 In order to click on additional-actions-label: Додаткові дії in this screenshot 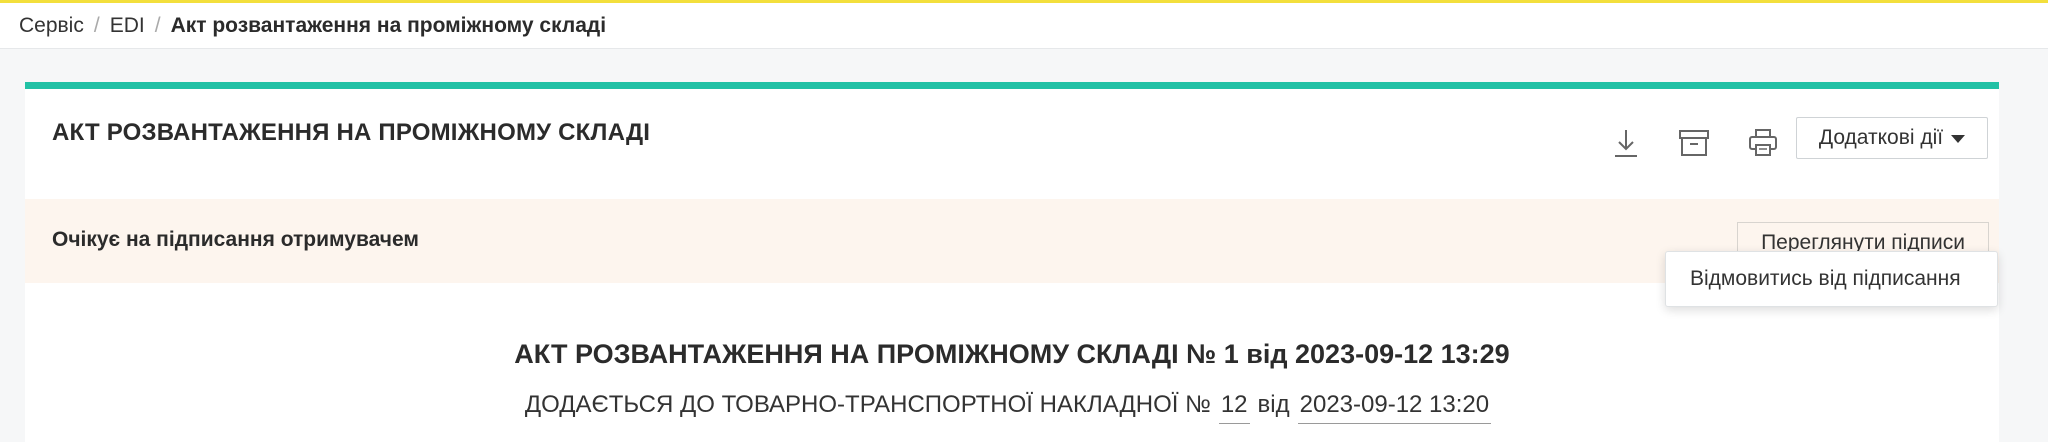, I will do `click(1881, 137)`.